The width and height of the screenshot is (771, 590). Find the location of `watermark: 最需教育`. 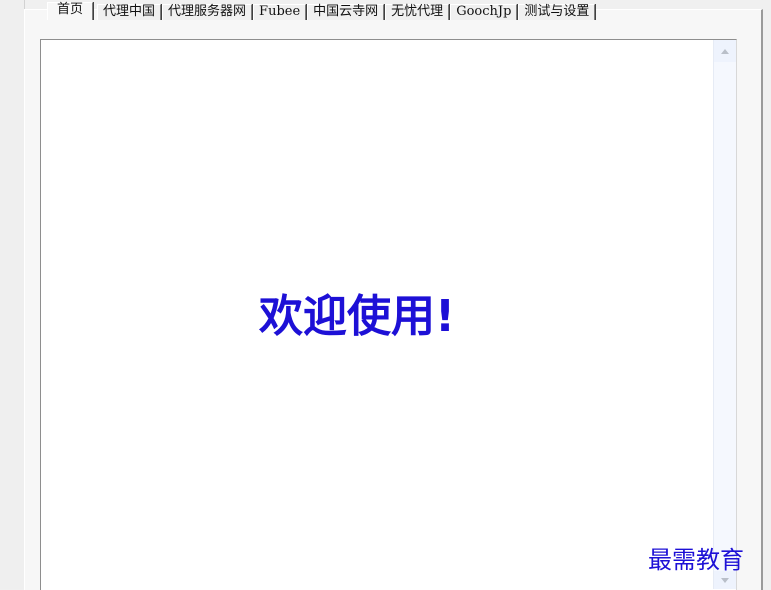

watermark: 最需教育 is located at coordinates (696, 560).